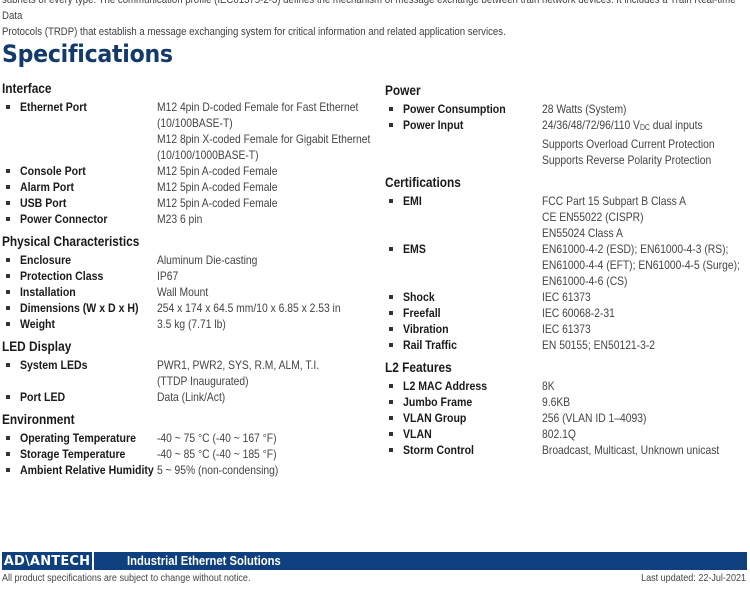 Image resolution: width=750 pixels, height=591 pixels. I want to click on spec-value-line: 802.1Q, so click(559, 434).